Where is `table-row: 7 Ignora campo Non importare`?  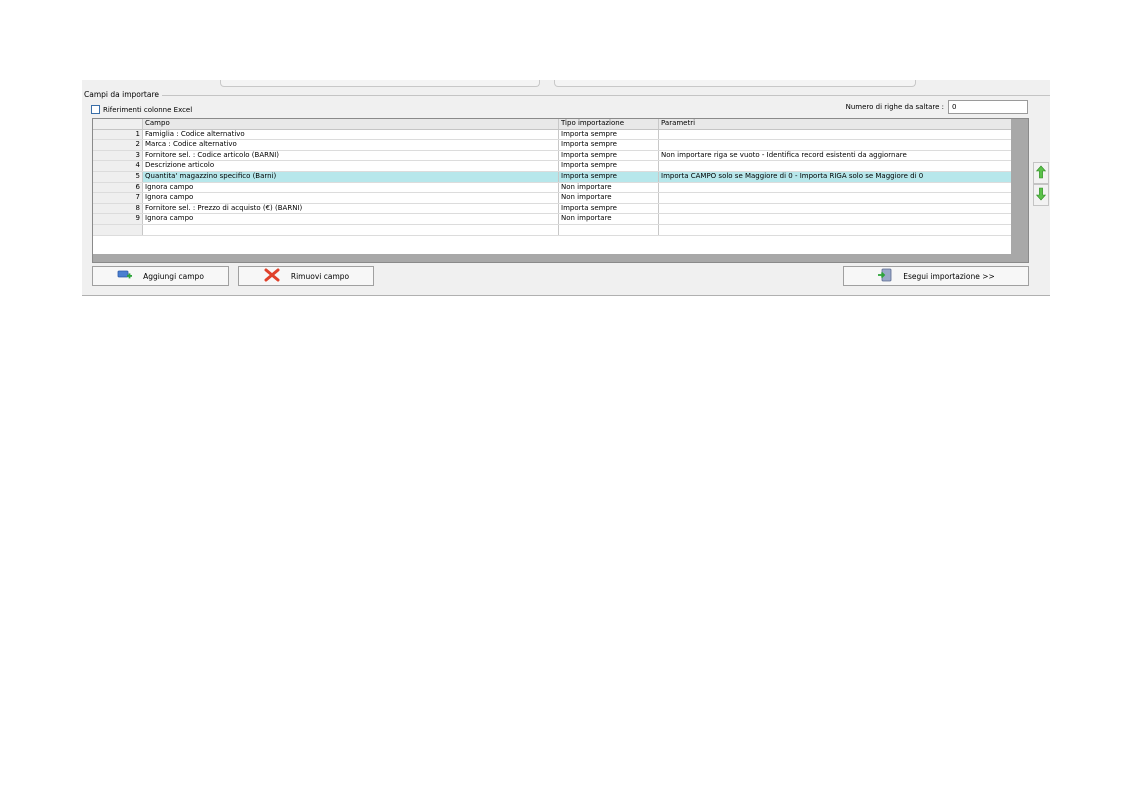
table-row: 7 Ignora campo Non importare is located at coordinates (552, 198).